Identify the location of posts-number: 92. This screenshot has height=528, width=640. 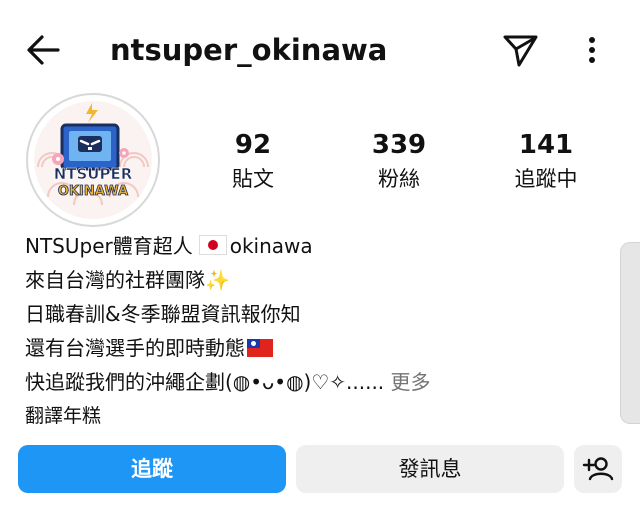
(253, 145).